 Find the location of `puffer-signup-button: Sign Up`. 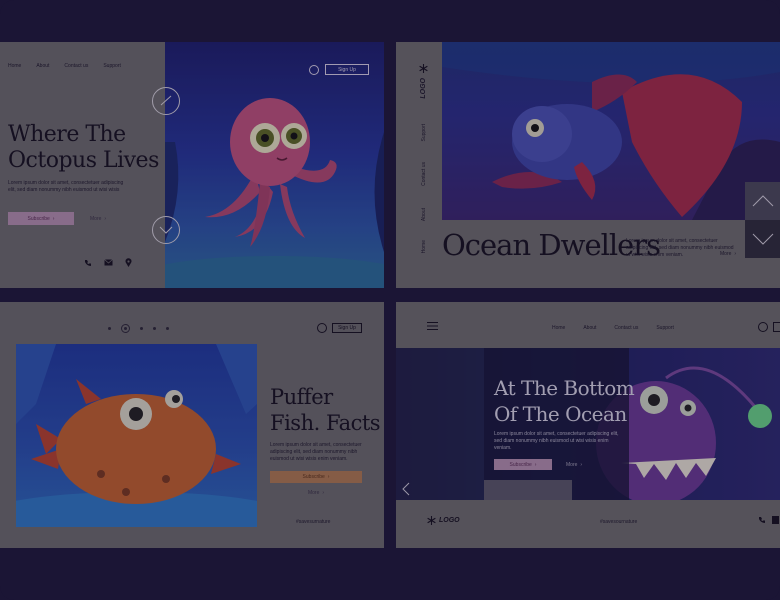

puffer-signup-button: Sign Up is located at coordinates (347, 328).